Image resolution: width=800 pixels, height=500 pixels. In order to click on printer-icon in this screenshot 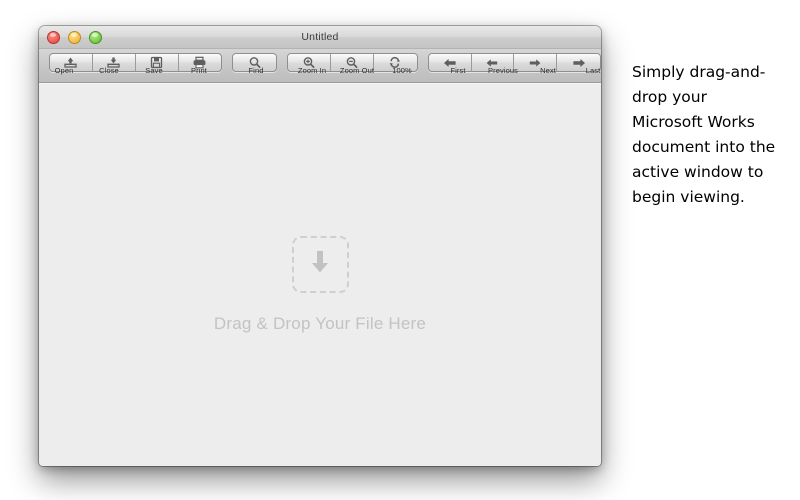, I will do `click(199, 62)`.